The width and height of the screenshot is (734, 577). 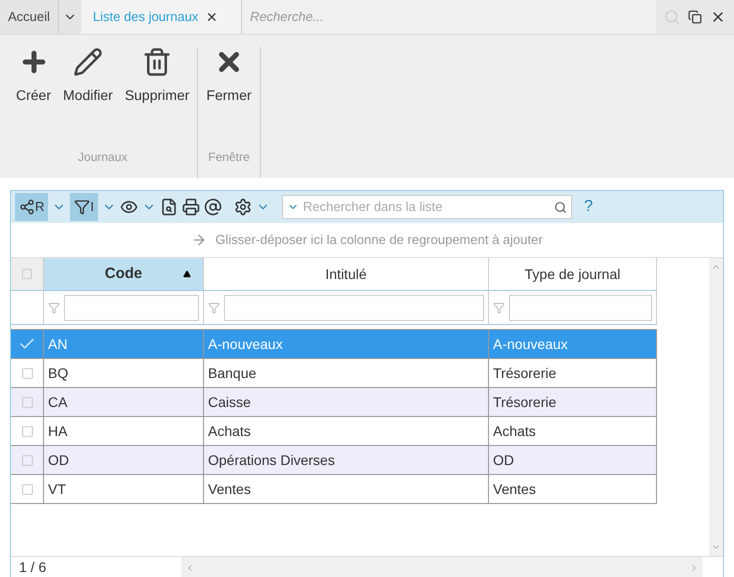 What do you see at coordinates (716, 407) in the screenshot?
I see `scrollbar` at bounding box center [716, 407].